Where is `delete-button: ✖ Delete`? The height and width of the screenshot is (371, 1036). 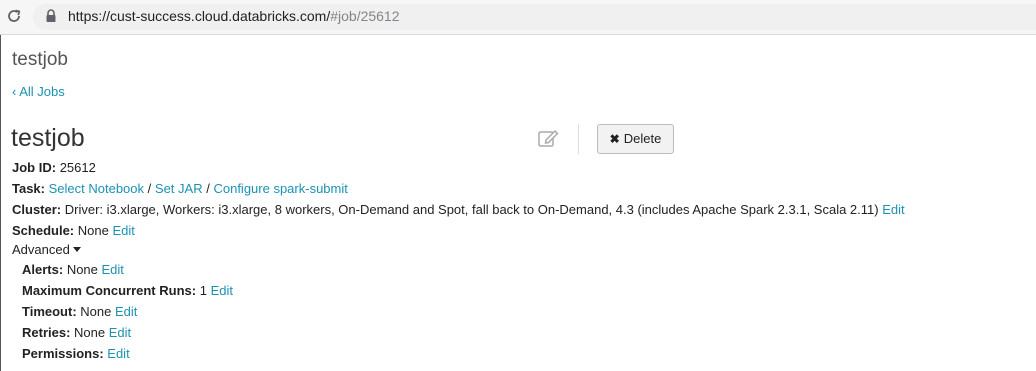
delete-button: ✖ Delete is located at coordinates (635, 139).